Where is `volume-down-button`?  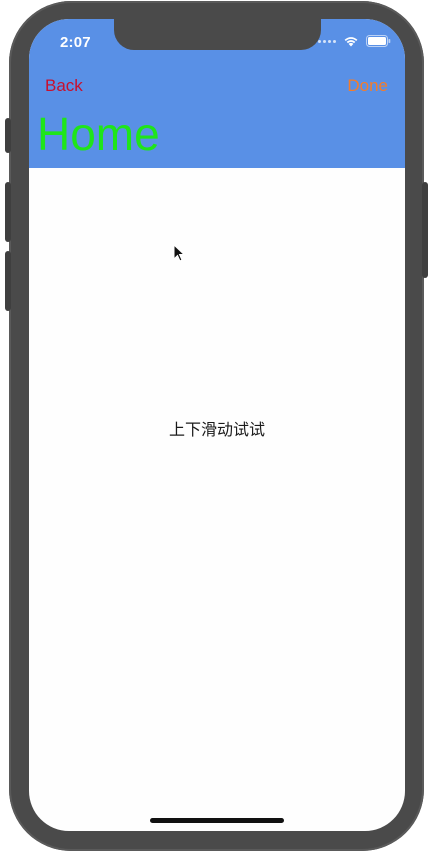
volume-down-button is located at coordinates (8, 281).